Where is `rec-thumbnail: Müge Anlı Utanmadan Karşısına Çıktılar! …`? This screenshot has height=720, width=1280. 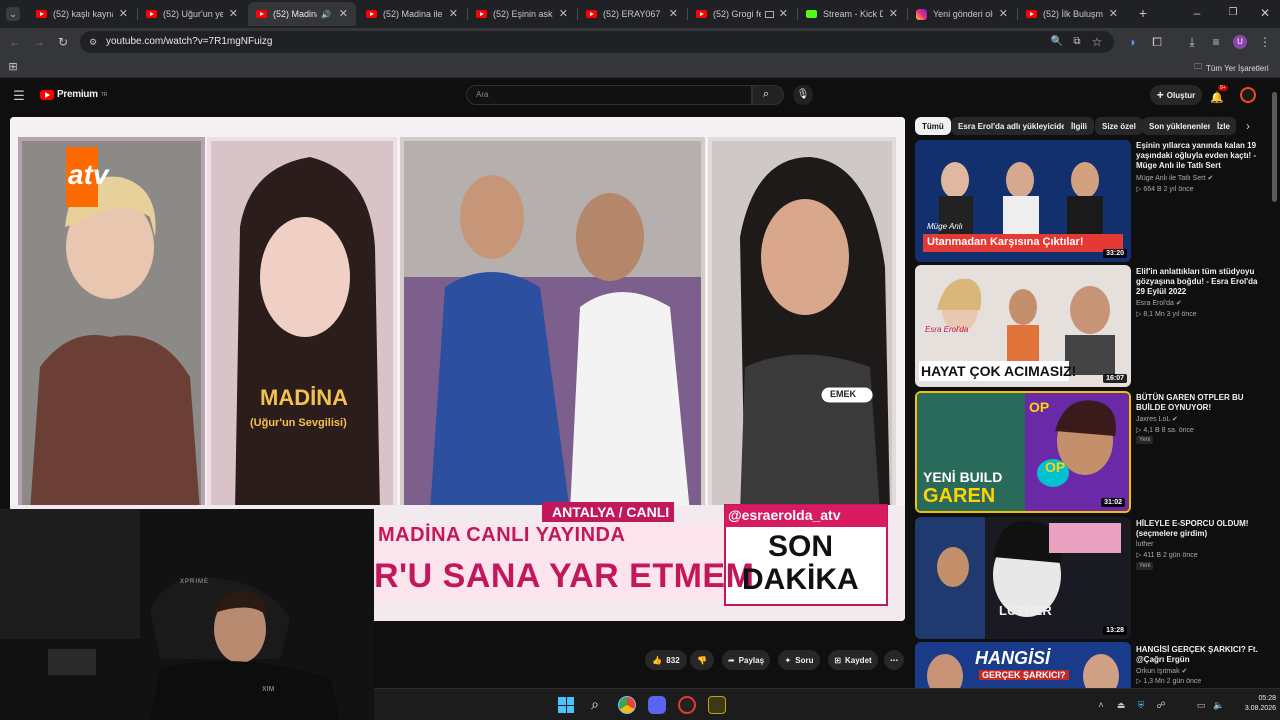 rec-thumbnail: Müge Anlı Utanmadan Karşısına Çıktılar! … is located at coordinates (1023, 201).